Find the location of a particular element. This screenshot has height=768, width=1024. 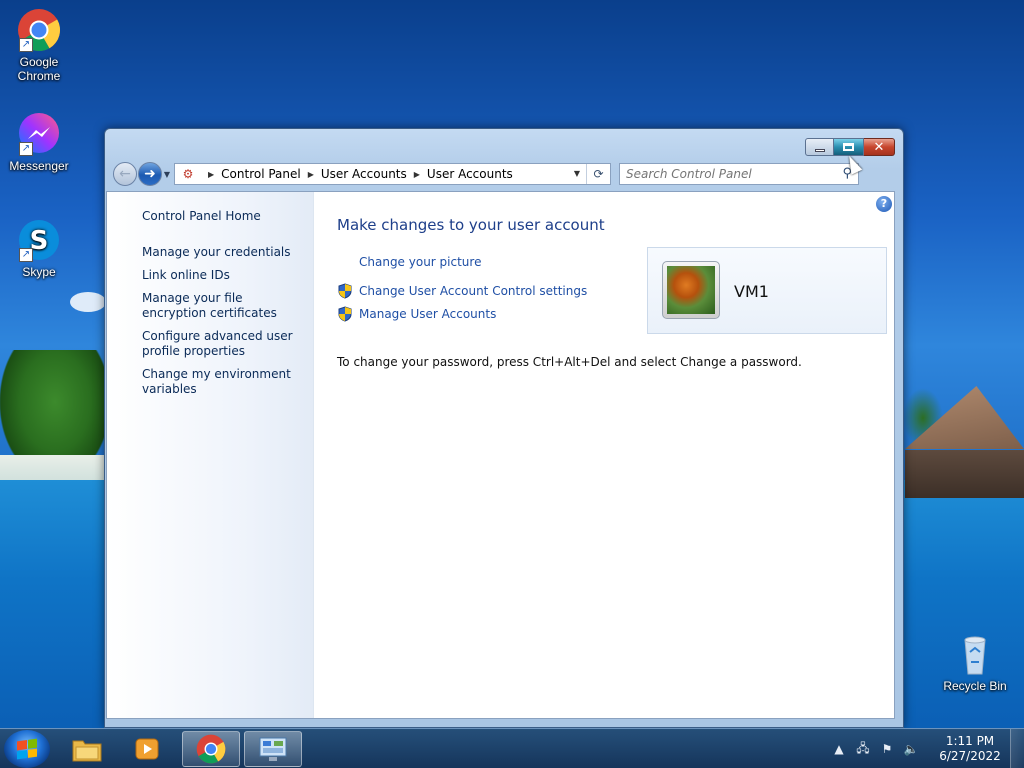

taskbar-explorer is located at coordinates (87, 749).